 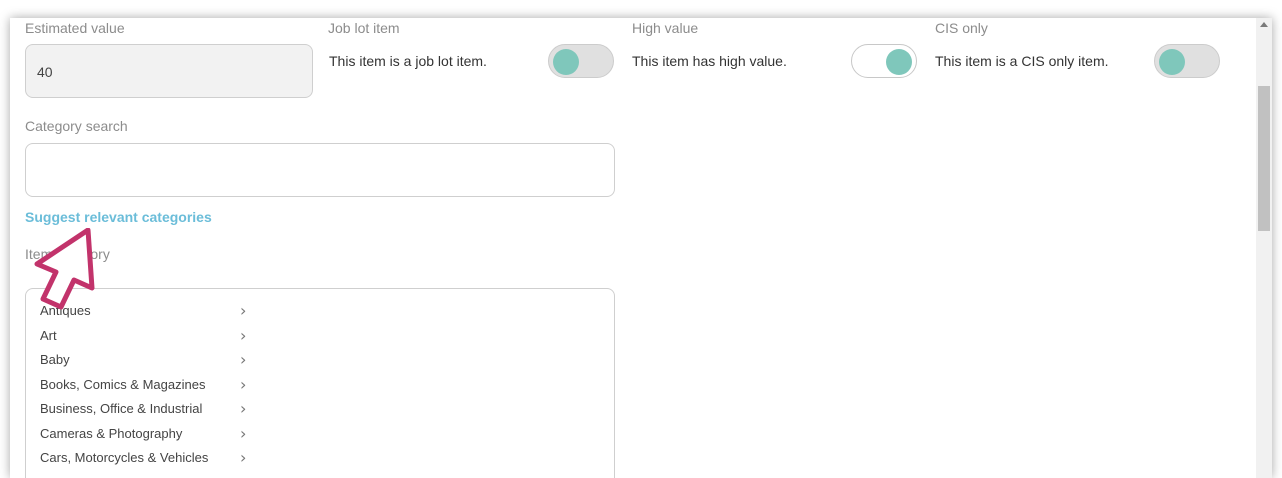 I want to click on cis-only-description: This item is a CIS only item., so click(x=1022, y=61).